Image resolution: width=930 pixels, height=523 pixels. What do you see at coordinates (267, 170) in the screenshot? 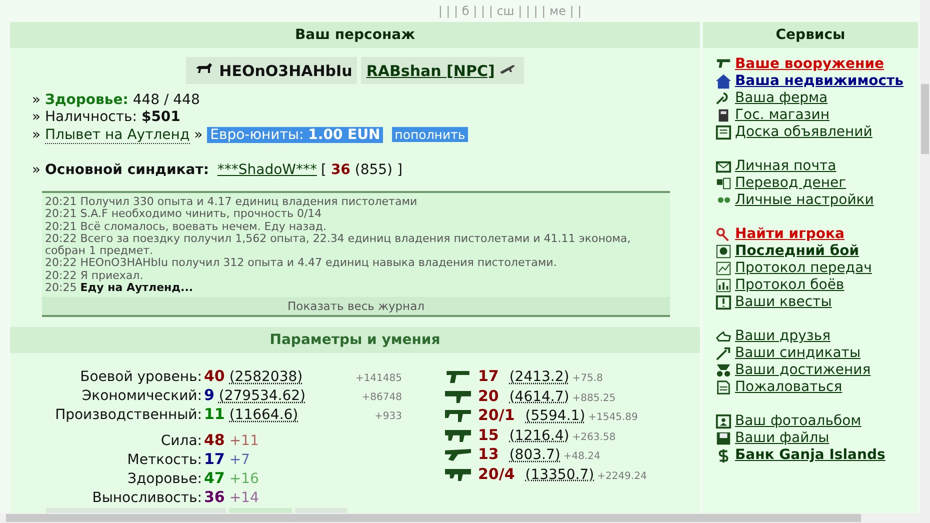
I see `syndicate-link: ***ShadoW***` at bounding box center [267, 170].